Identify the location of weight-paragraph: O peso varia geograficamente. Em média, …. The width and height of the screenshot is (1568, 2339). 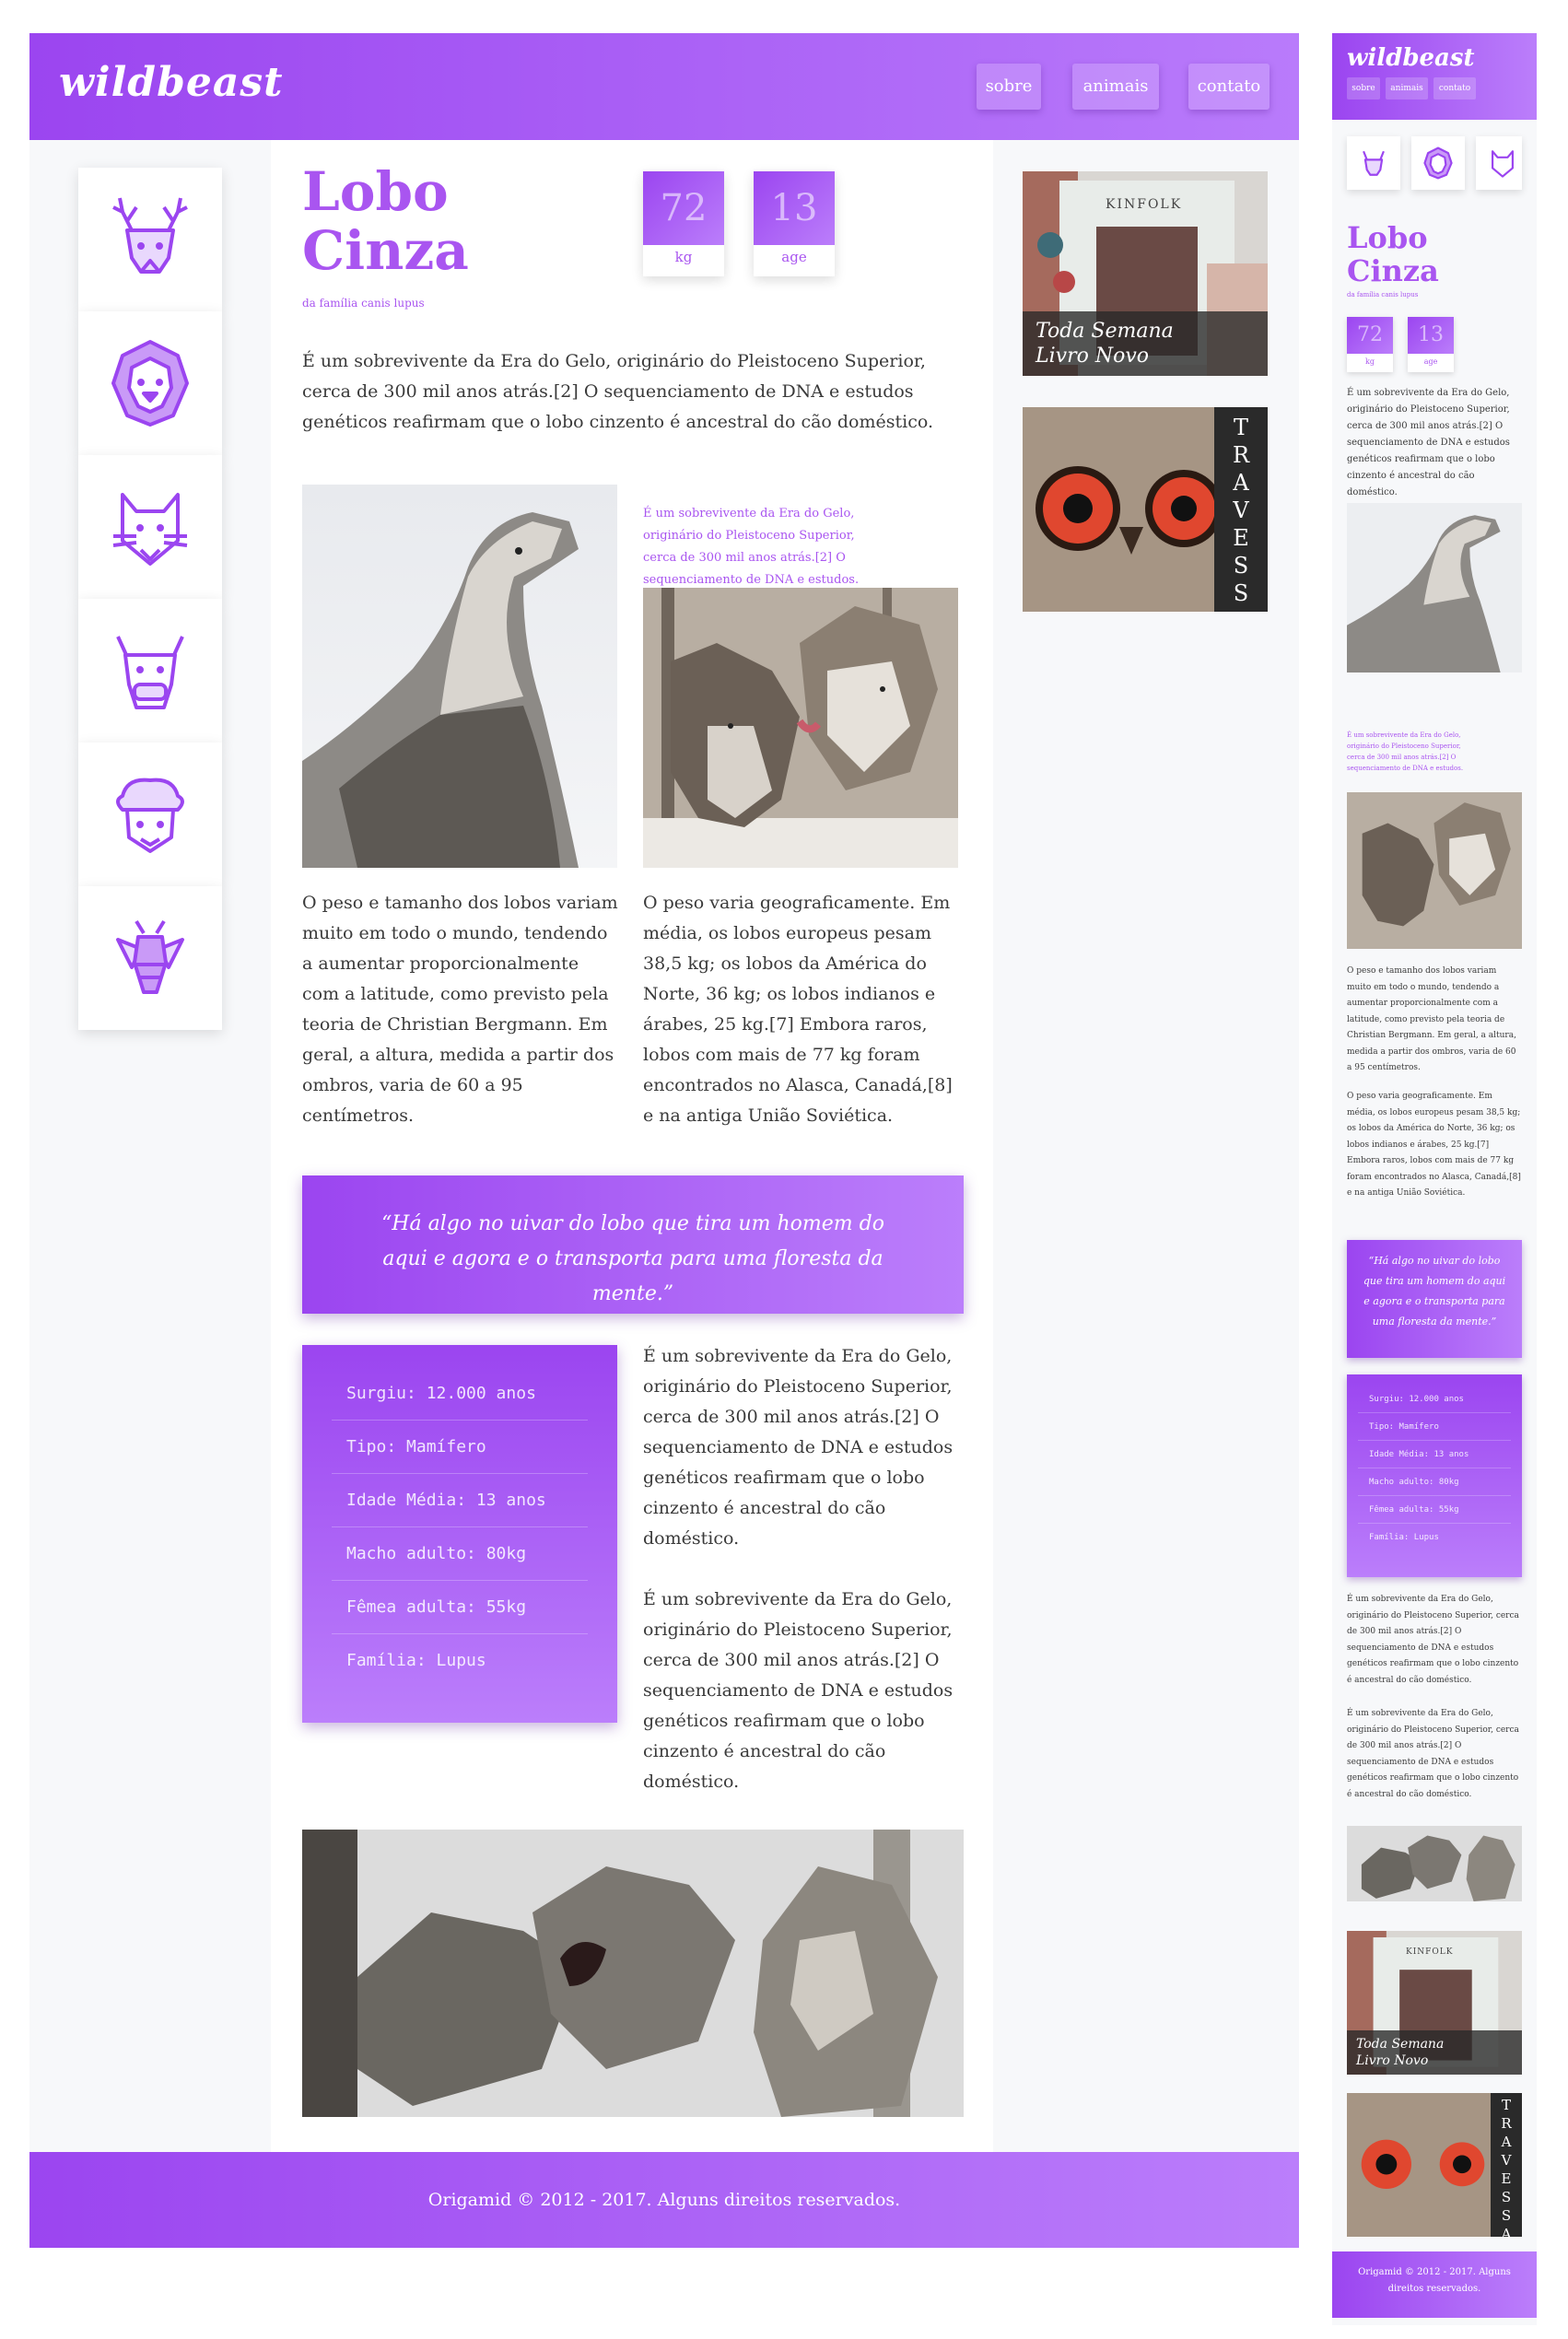
(798, 1010).